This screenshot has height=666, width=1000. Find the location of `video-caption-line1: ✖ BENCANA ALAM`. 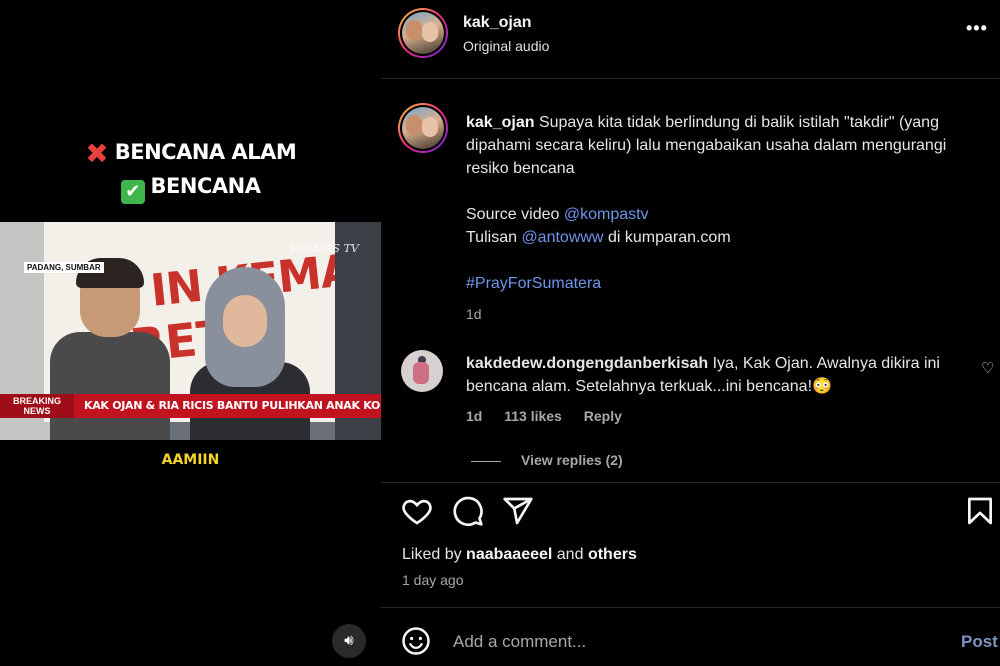

video-caption-line1: ✖ BENCANA ALAM is located at coordinates (190, 153).